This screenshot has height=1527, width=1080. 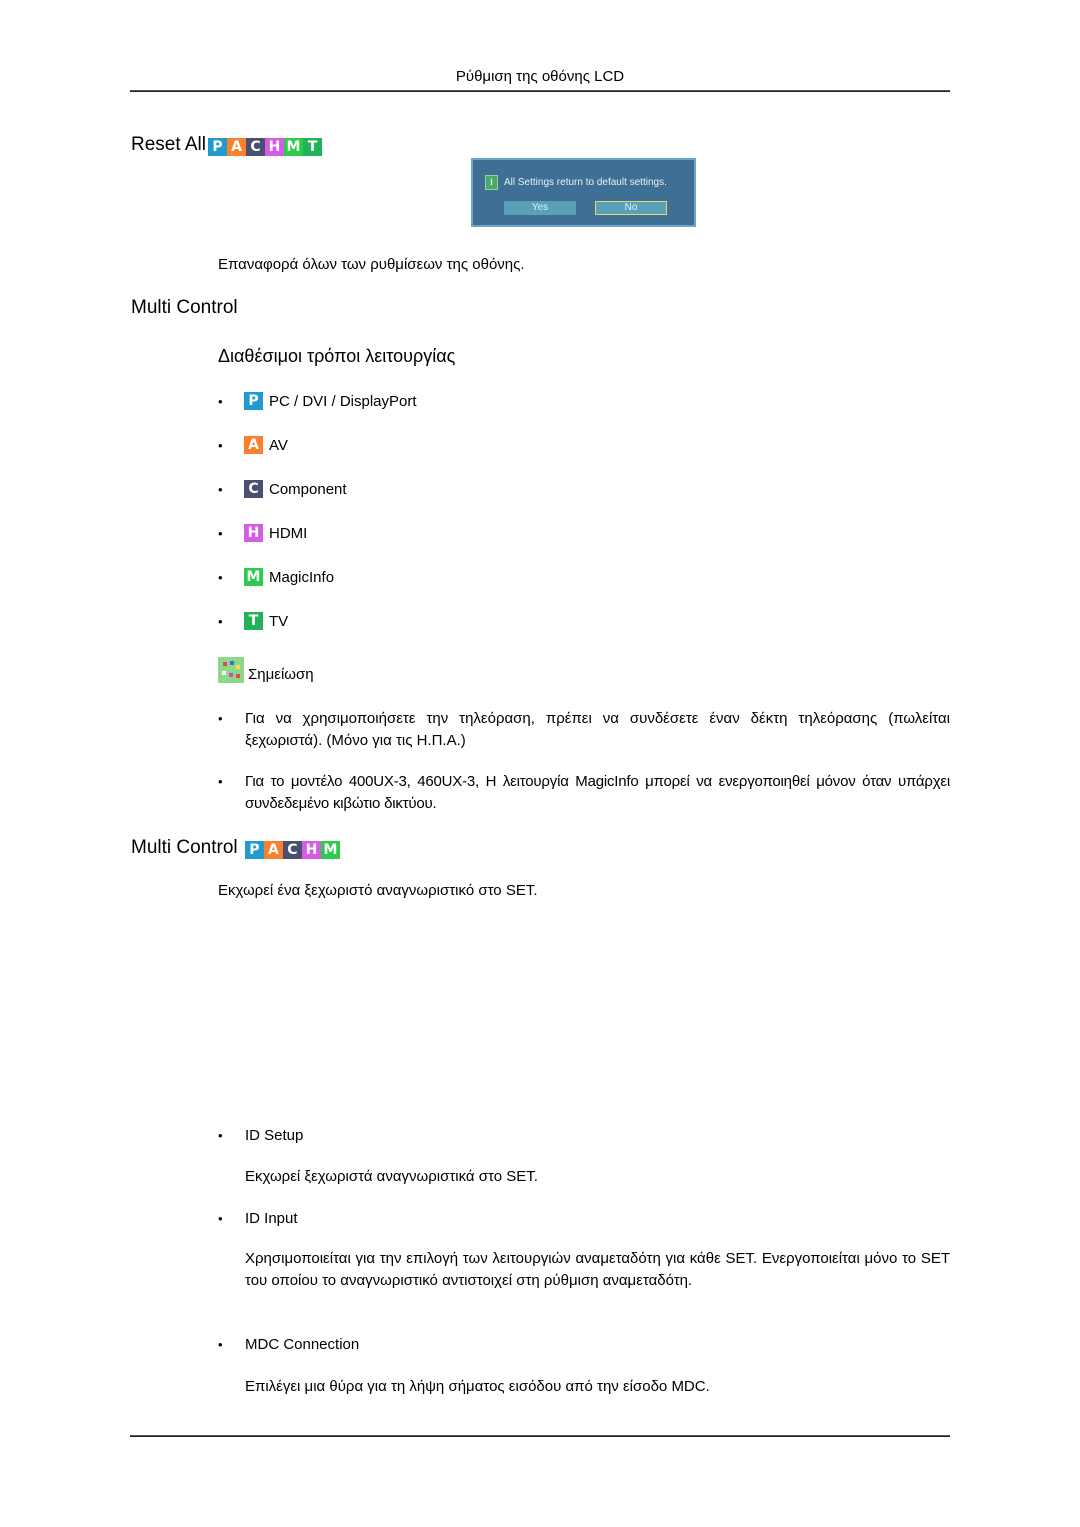 What do you see at coordinates (278, 445) in the screenshot?
I see `mode-label: AV` at bounding box center [278, 445].